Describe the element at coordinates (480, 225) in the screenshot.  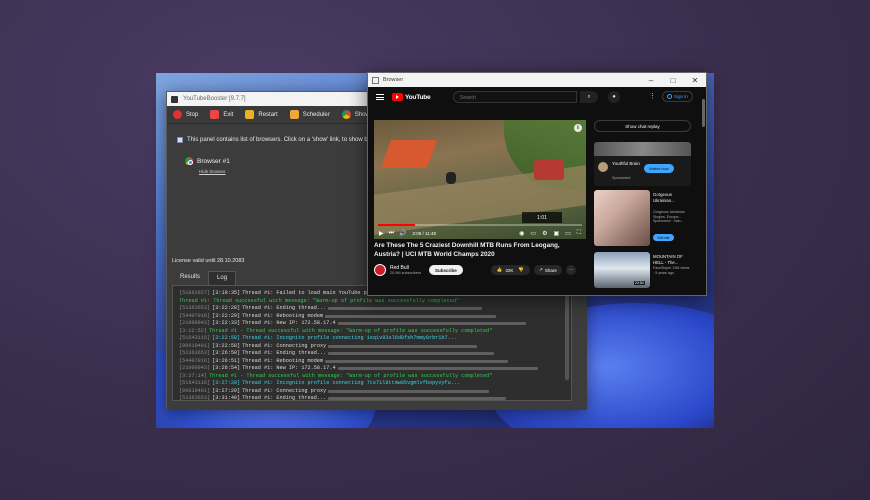
I see `video-progress-bar` at that location.